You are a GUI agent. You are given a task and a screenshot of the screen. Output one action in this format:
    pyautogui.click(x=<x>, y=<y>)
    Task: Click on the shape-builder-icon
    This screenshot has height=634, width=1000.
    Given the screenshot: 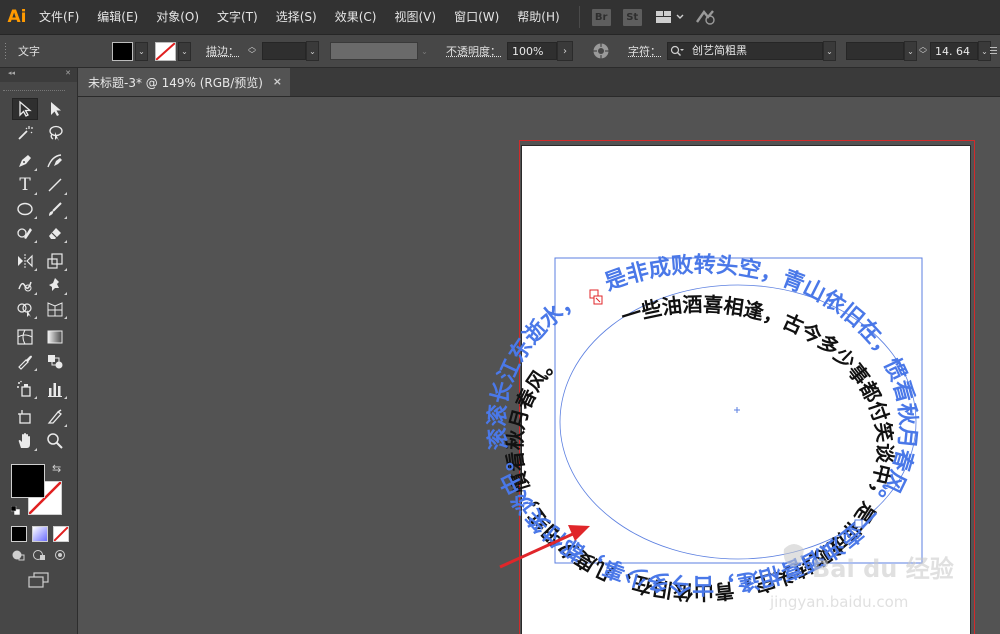 What is the action you would take?
    pyautogui.click(x=24, y=310)
    